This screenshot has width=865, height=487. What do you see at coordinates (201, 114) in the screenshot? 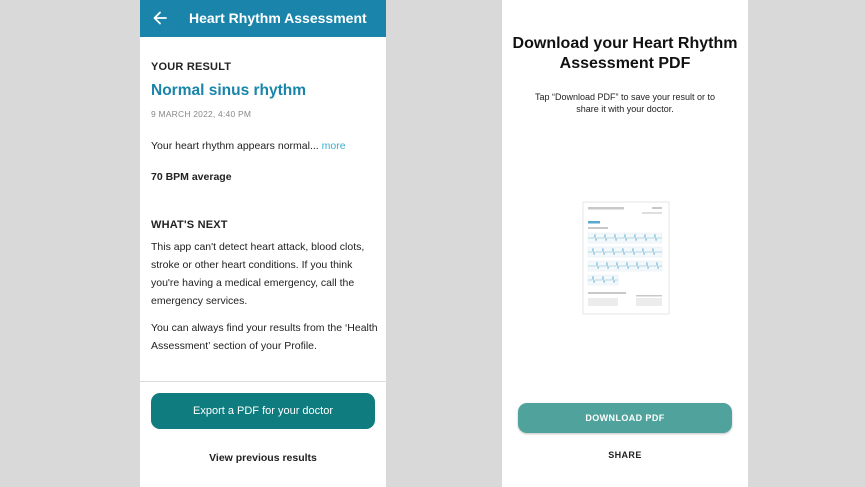
I see `result-date: 9 MARCH 2022, 4:40 PM` at bounding box center [201, 114].